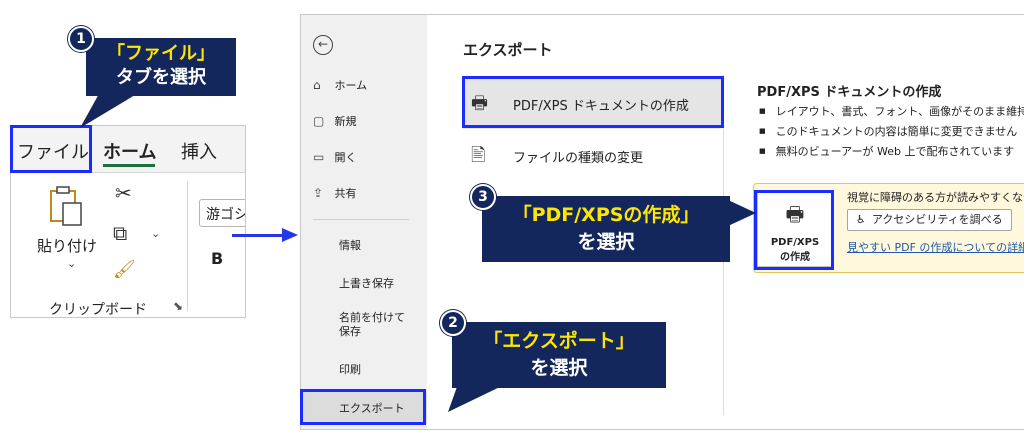 This screenshot has height=437, width=1024. I want to click on highlight-export-nav, so click(363, 407).